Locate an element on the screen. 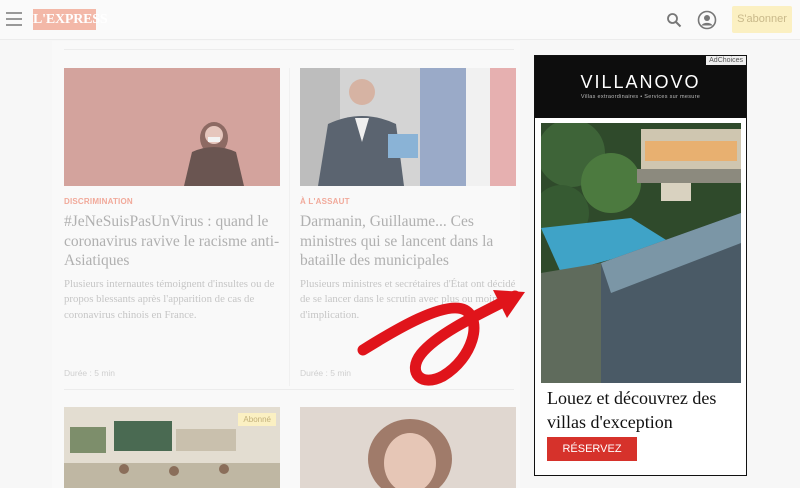 Image resolution: width=800 pixels, height=488 pixels. reserve-button: RÉSERVEZ is located at coordinates (592, 449).